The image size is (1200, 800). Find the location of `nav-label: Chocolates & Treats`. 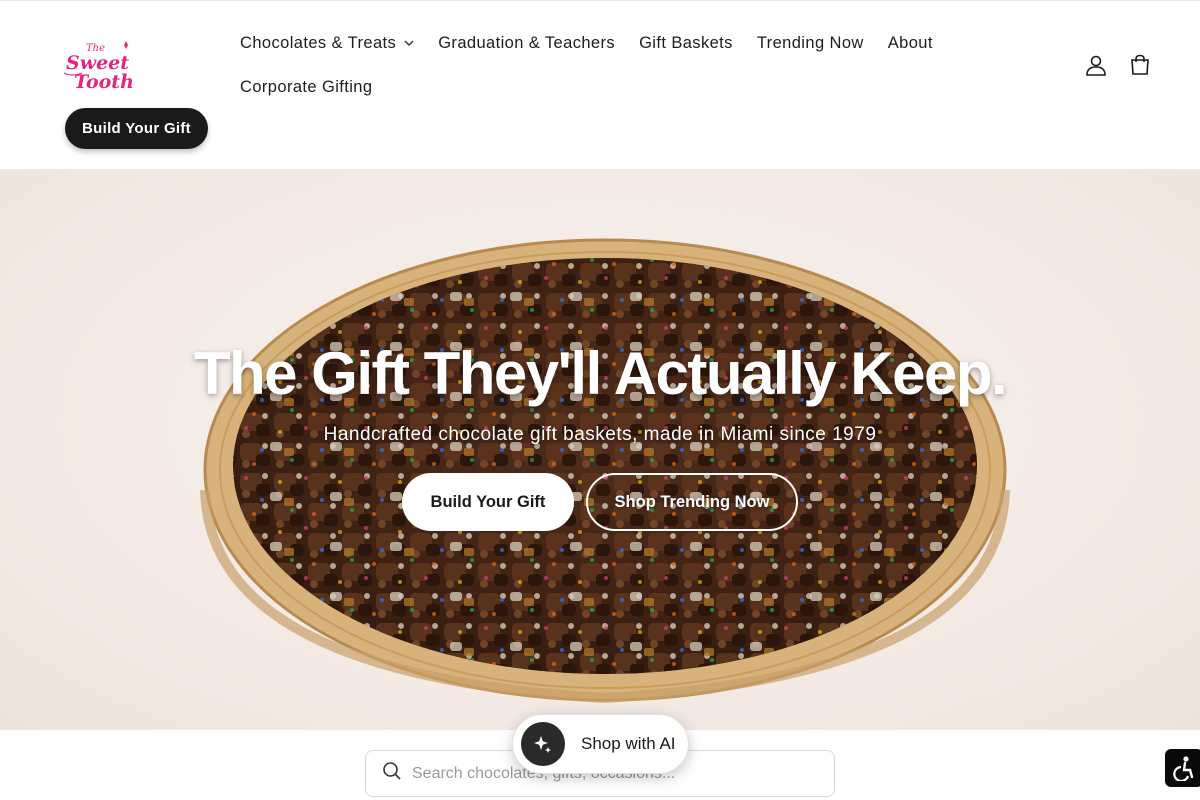

nav-label: Chocolates & Treats is located at coordinates (318, 42).